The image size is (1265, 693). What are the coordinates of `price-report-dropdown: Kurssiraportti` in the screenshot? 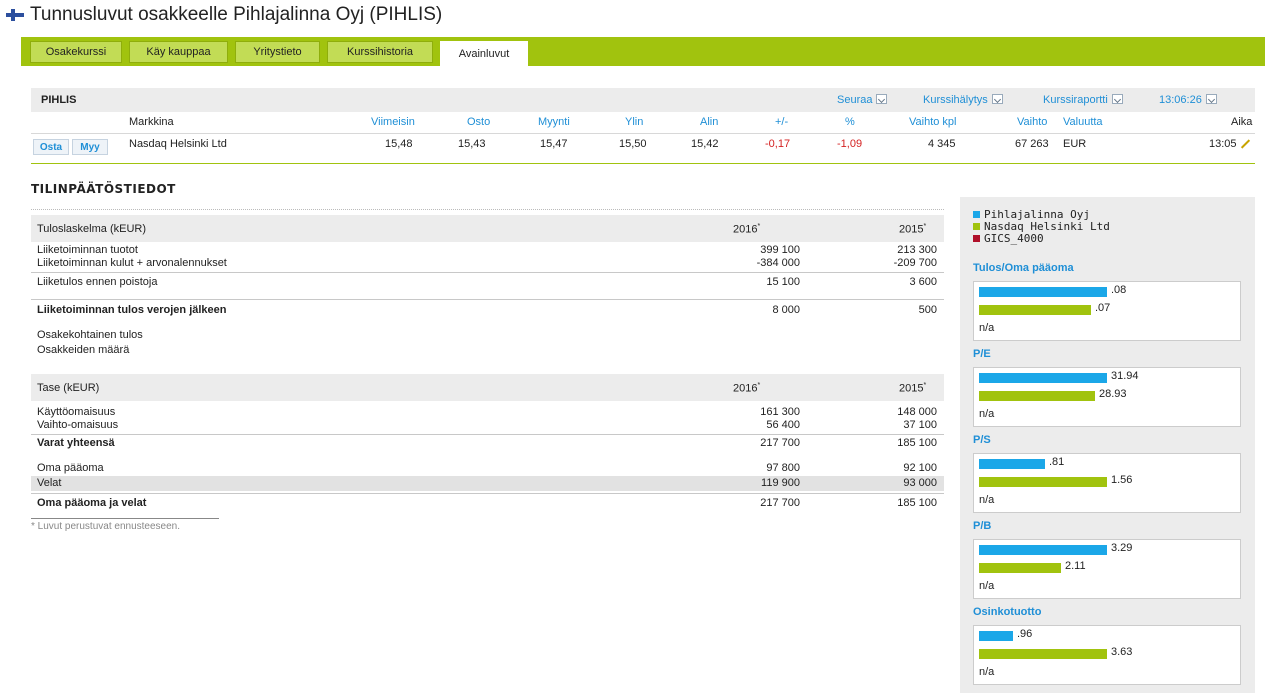 It's located at (1083, 100).